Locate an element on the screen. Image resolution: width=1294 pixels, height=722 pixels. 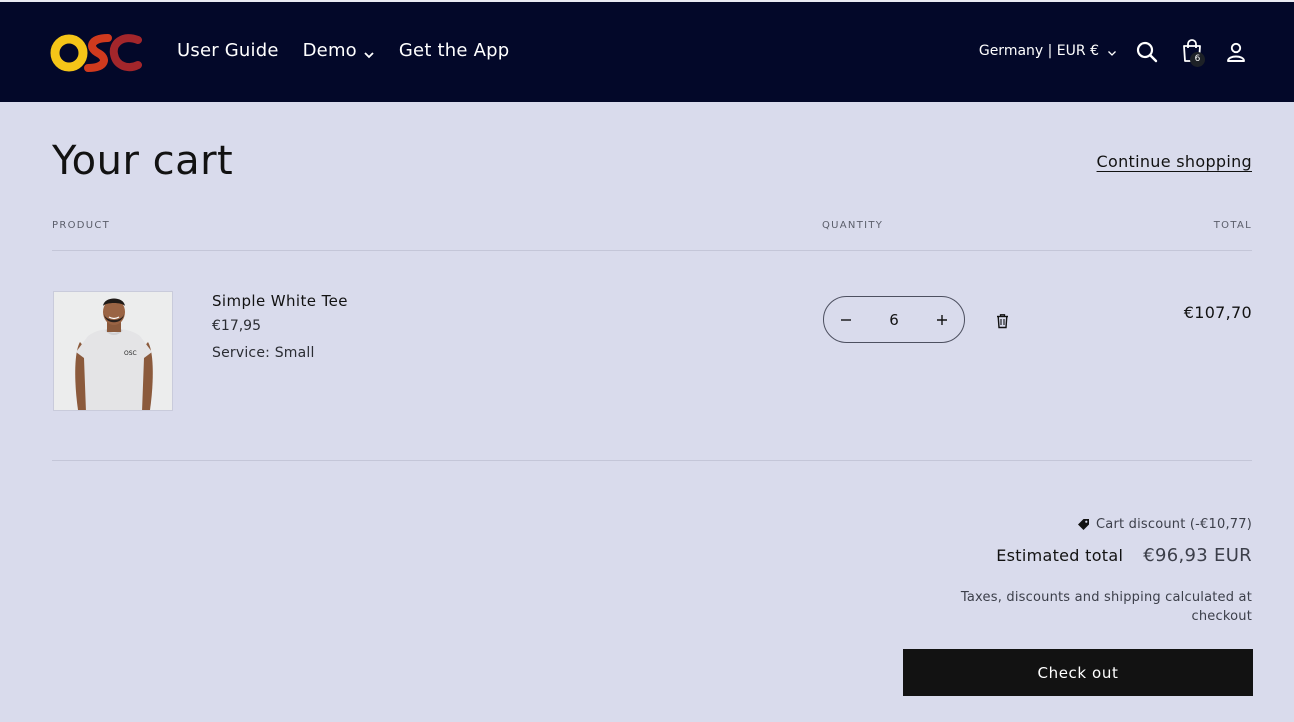
line-item-total: €107,70 is located at coordinates (1217, 312).